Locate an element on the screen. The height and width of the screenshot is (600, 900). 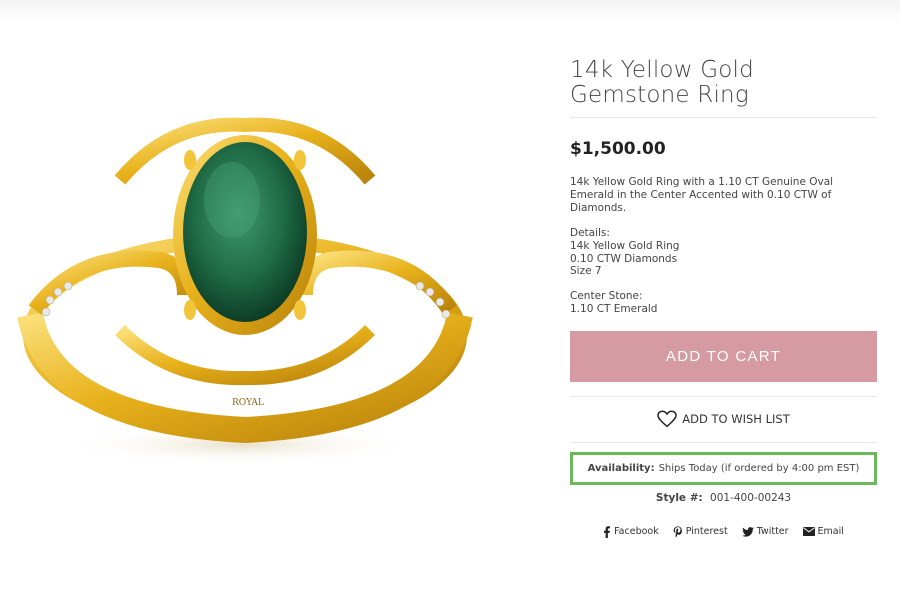
share-email-label: Email is located at coordinates (830, 532).